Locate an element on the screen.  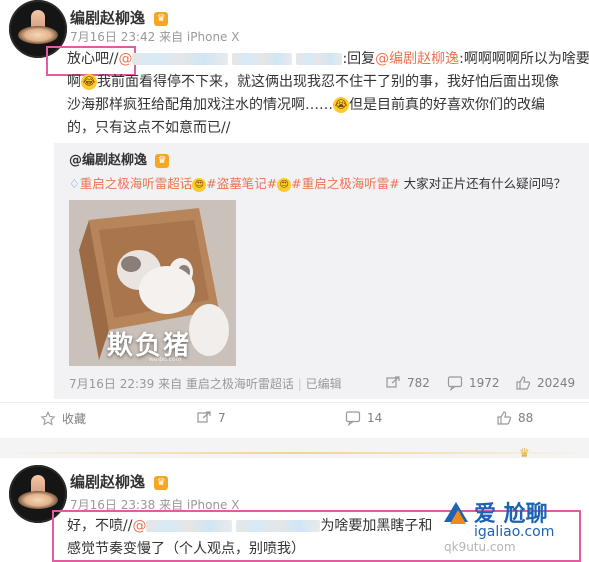
watermark-domain: igaliao.com is located at coordinates (514, 532).